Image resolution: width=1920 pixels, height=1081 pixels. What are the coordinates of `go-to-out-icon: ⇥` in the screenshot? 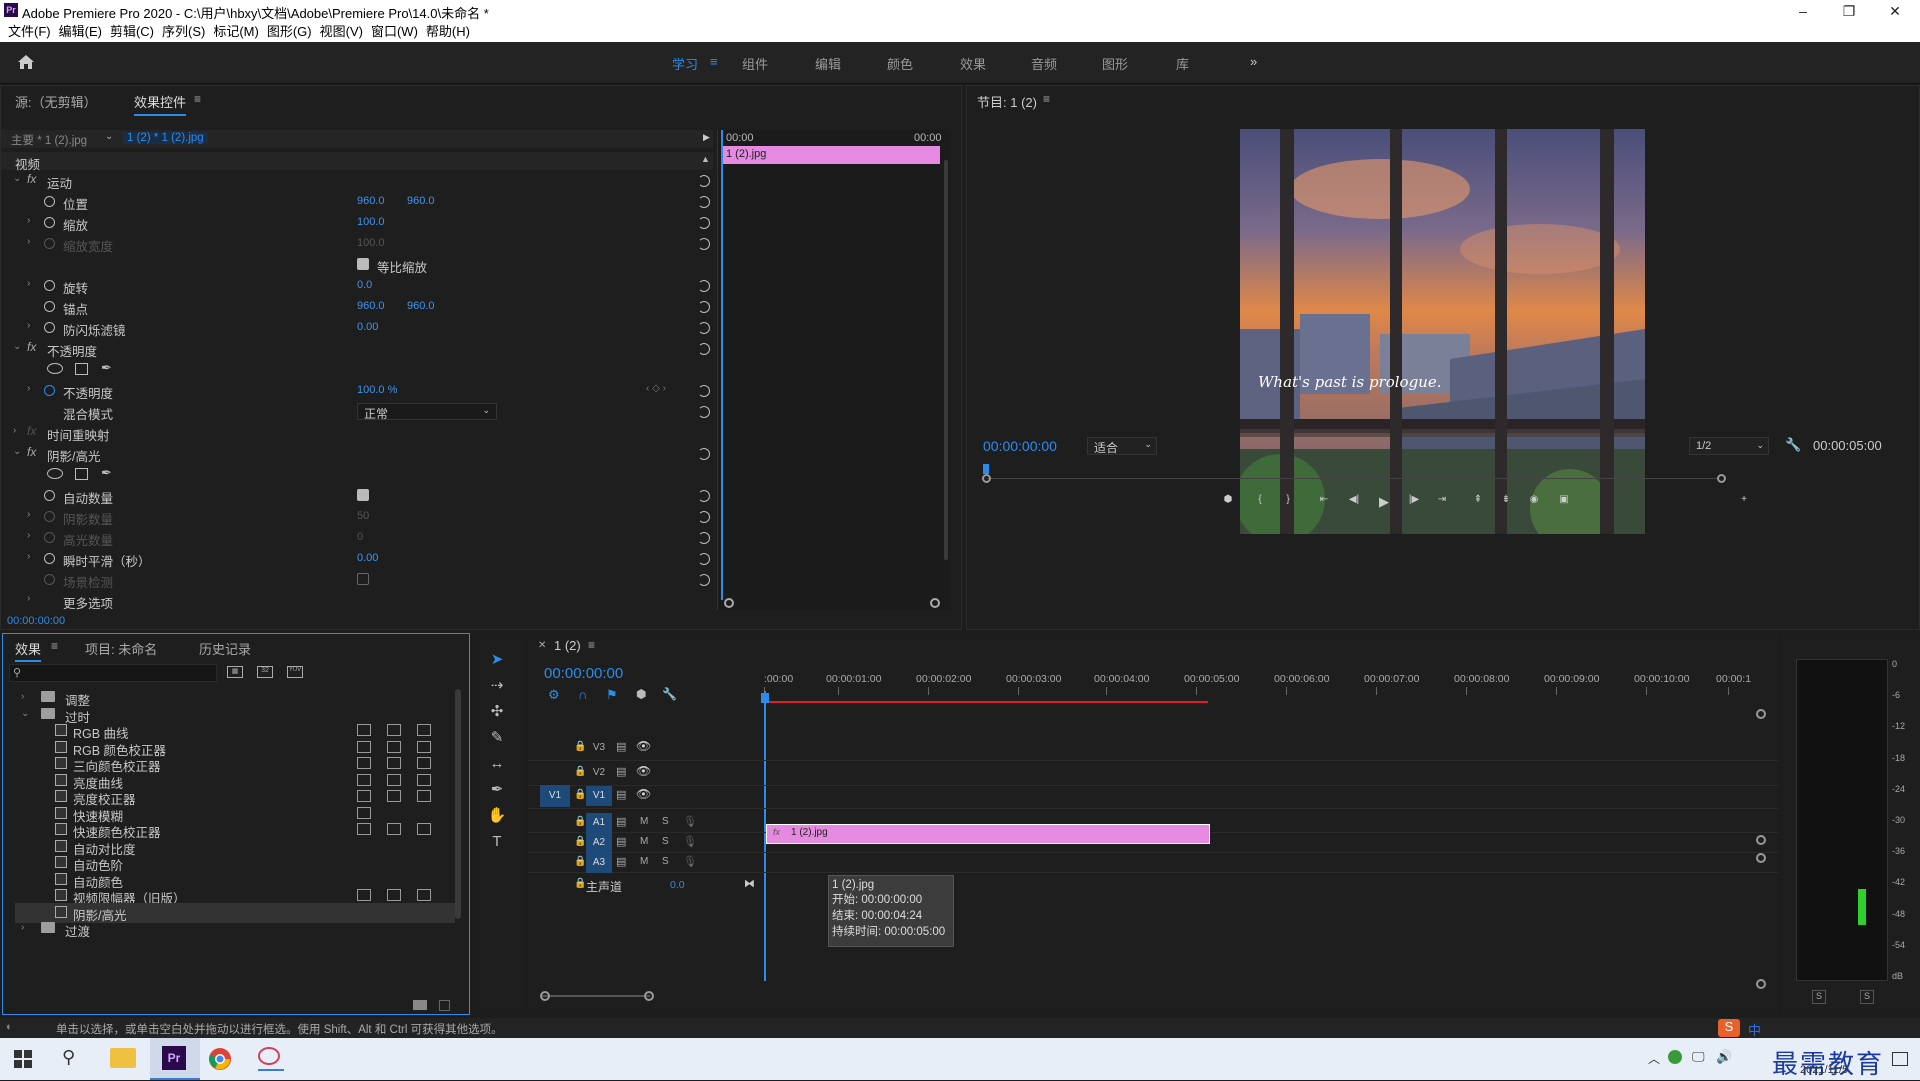 It's located at (1442, 501).